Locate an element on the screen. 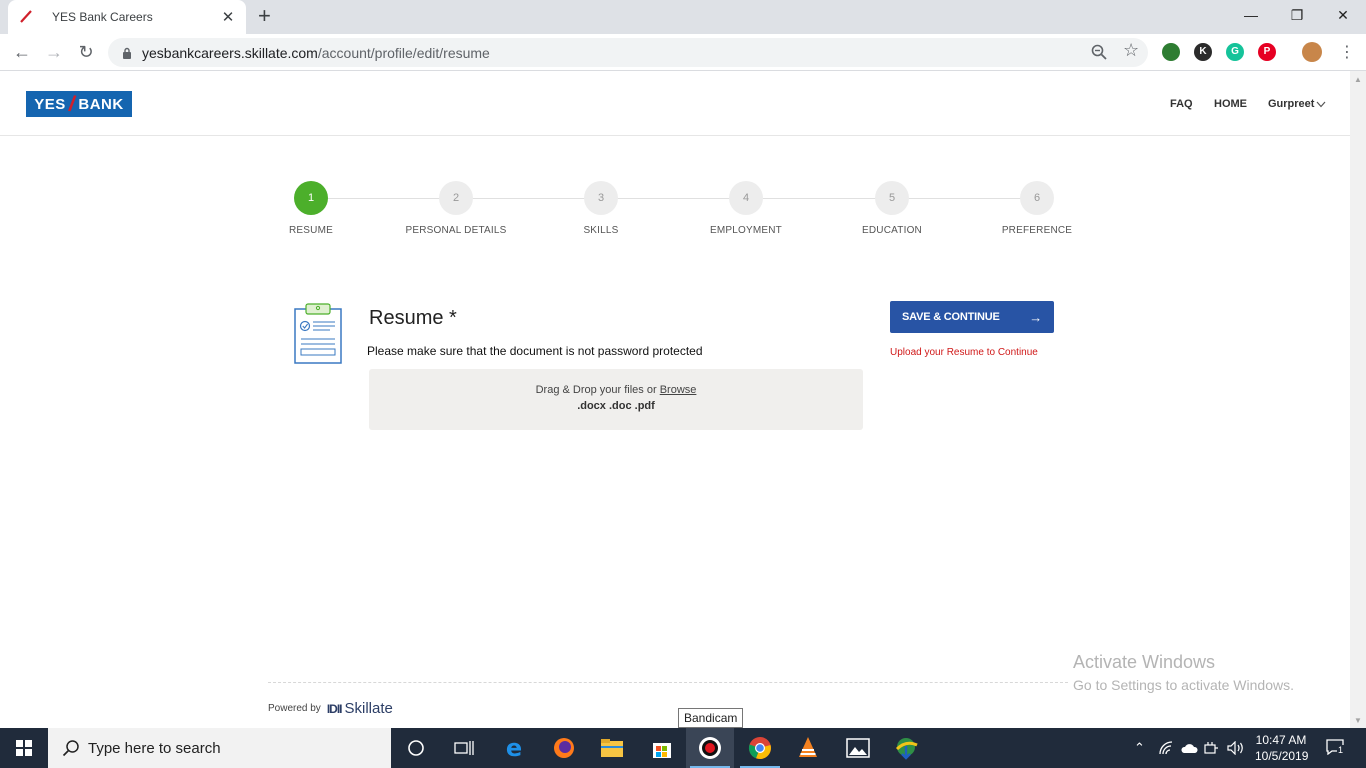  bookmark-star-icon: ☆ is located at coordinates (1131, 50).